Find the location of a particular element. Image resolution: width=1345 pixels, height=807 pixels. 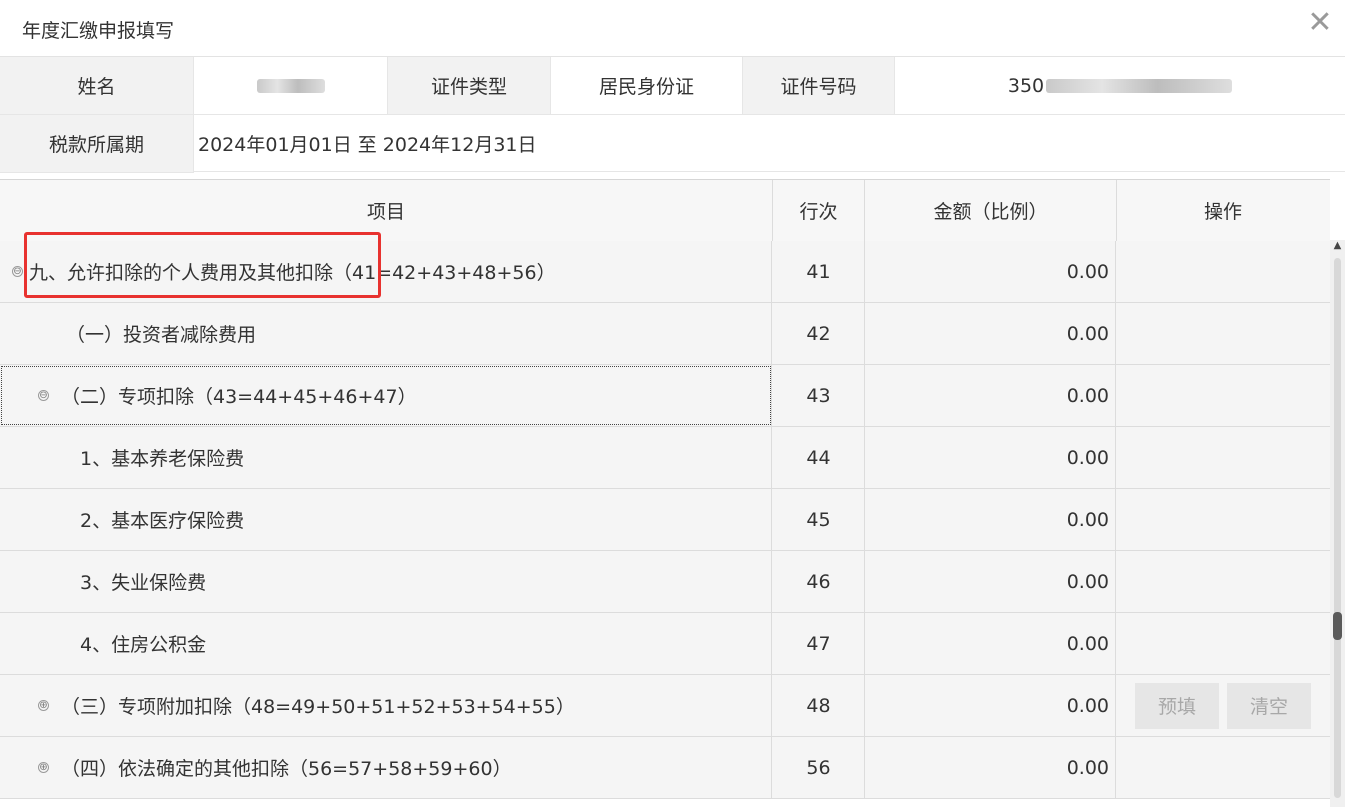

table-header: 项目 行次 金额（比例） 操作 is located at coordinates (665, 210).